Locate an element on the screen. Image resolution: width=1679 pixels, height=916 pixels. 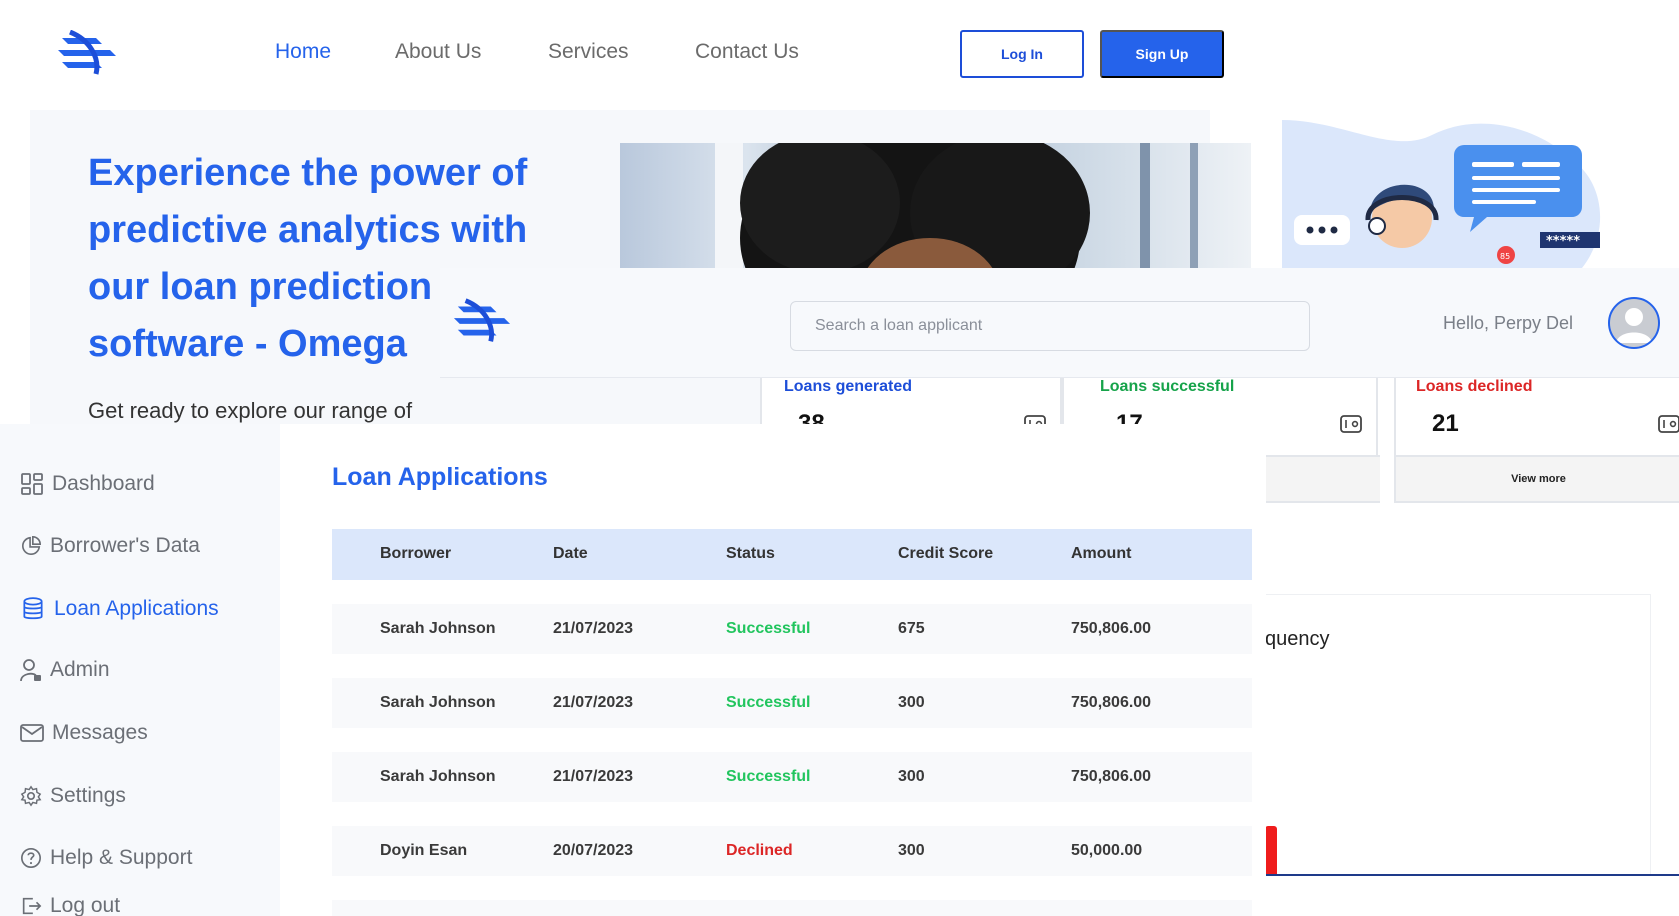
notification-count: 85 is located at coordinates (1505, 256).